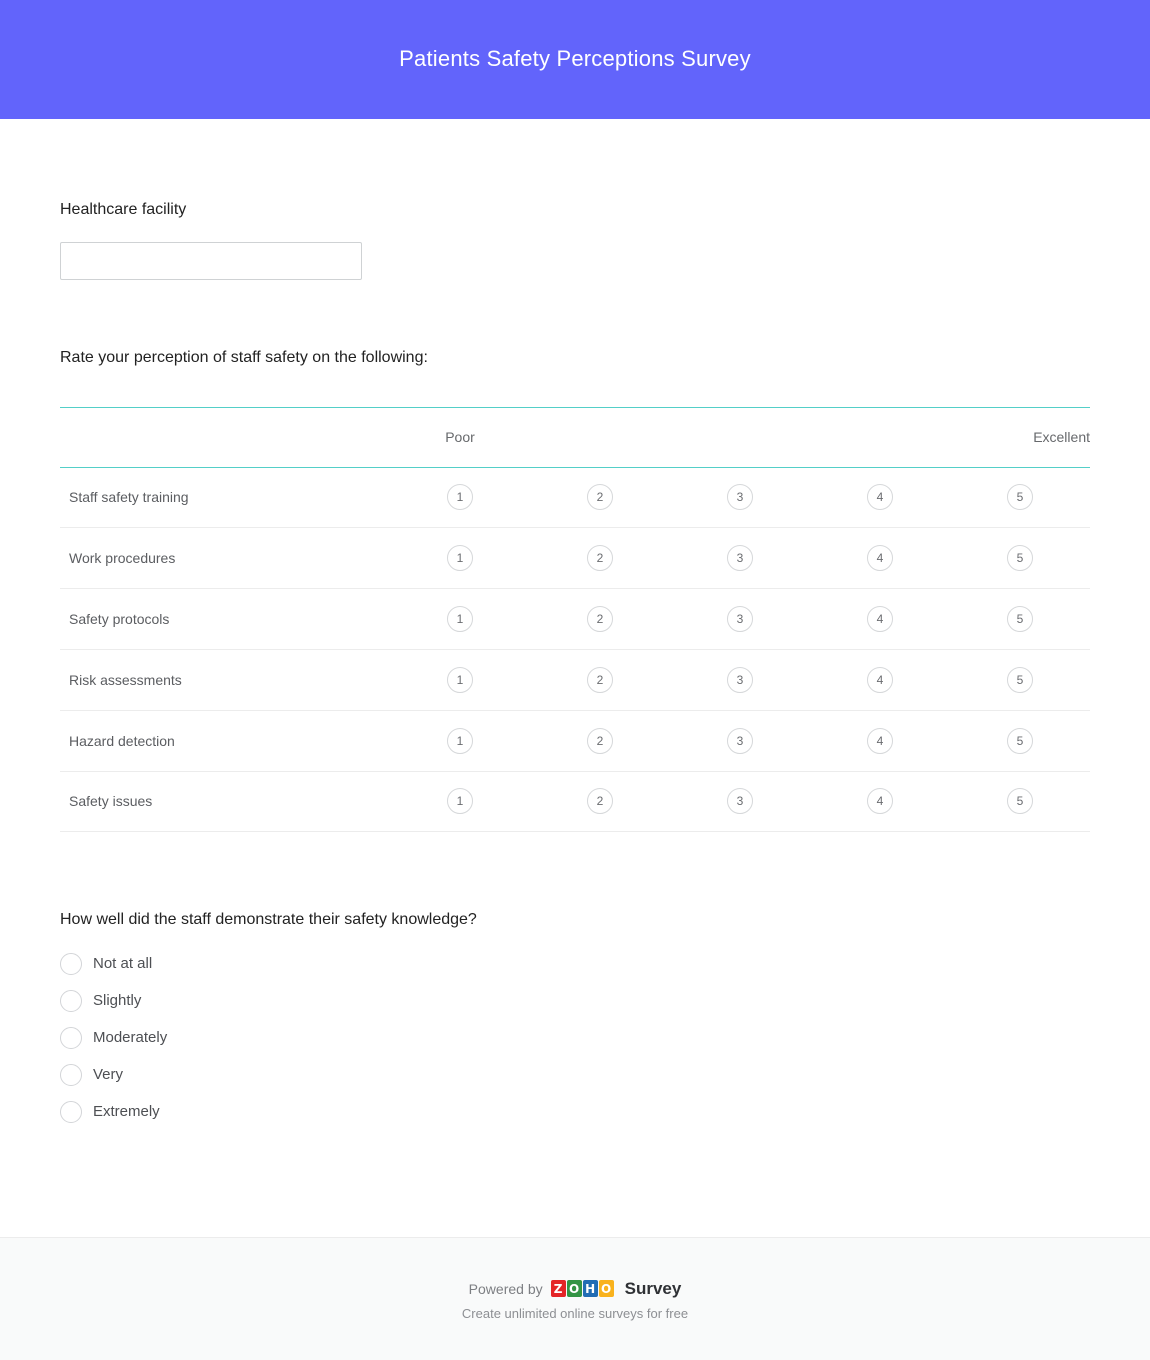 This screenshot has width=1150, height=1360. I want to click on table-row: Hazard detection 1 2 3 4 5, so click(575, 741).